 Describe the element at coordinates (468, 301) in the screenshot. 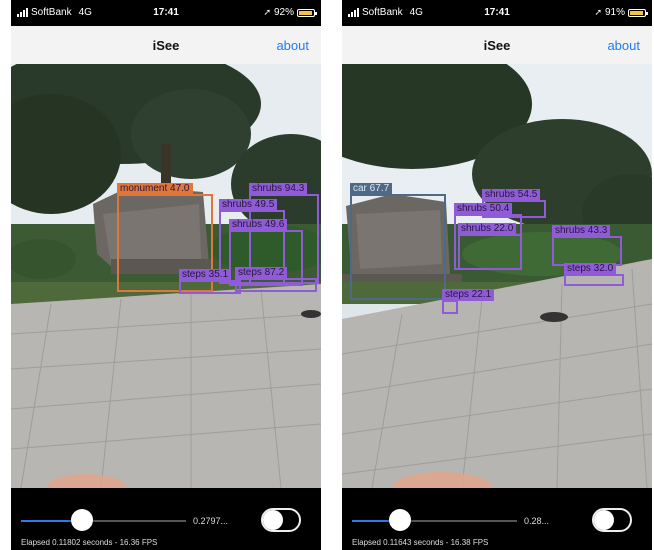

I see `detection-box: steps 22.1` at that location.